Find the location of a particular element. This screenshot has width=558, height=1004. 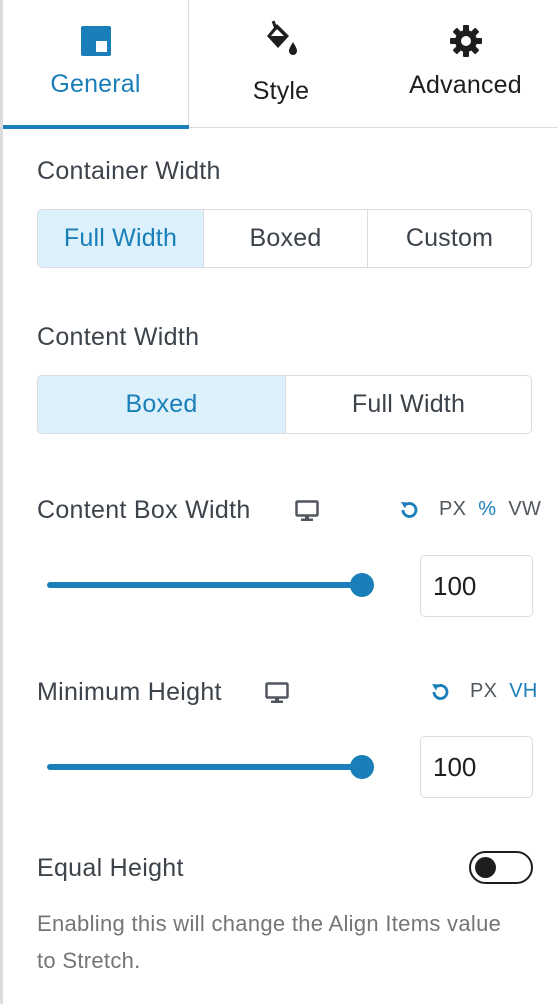

content-box-width-input: 100 is located at coordinates (476, 586).